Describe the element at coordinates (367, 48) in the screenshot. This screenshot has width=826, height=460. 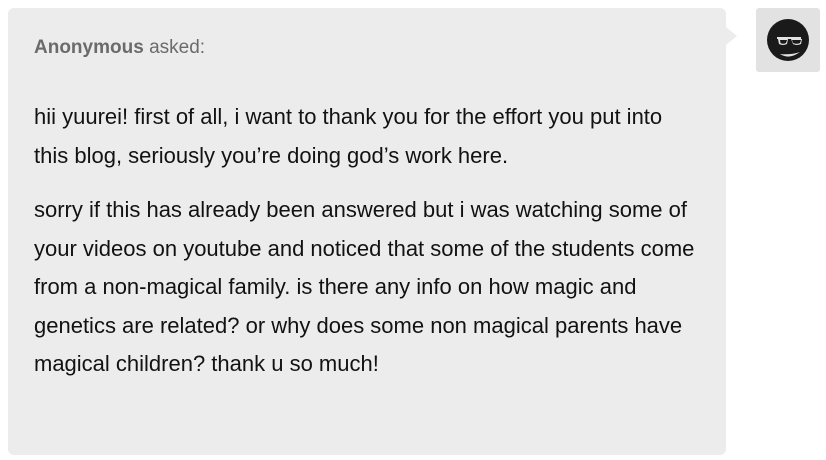
I see `asker-line: Anonymous asked:` at that location.